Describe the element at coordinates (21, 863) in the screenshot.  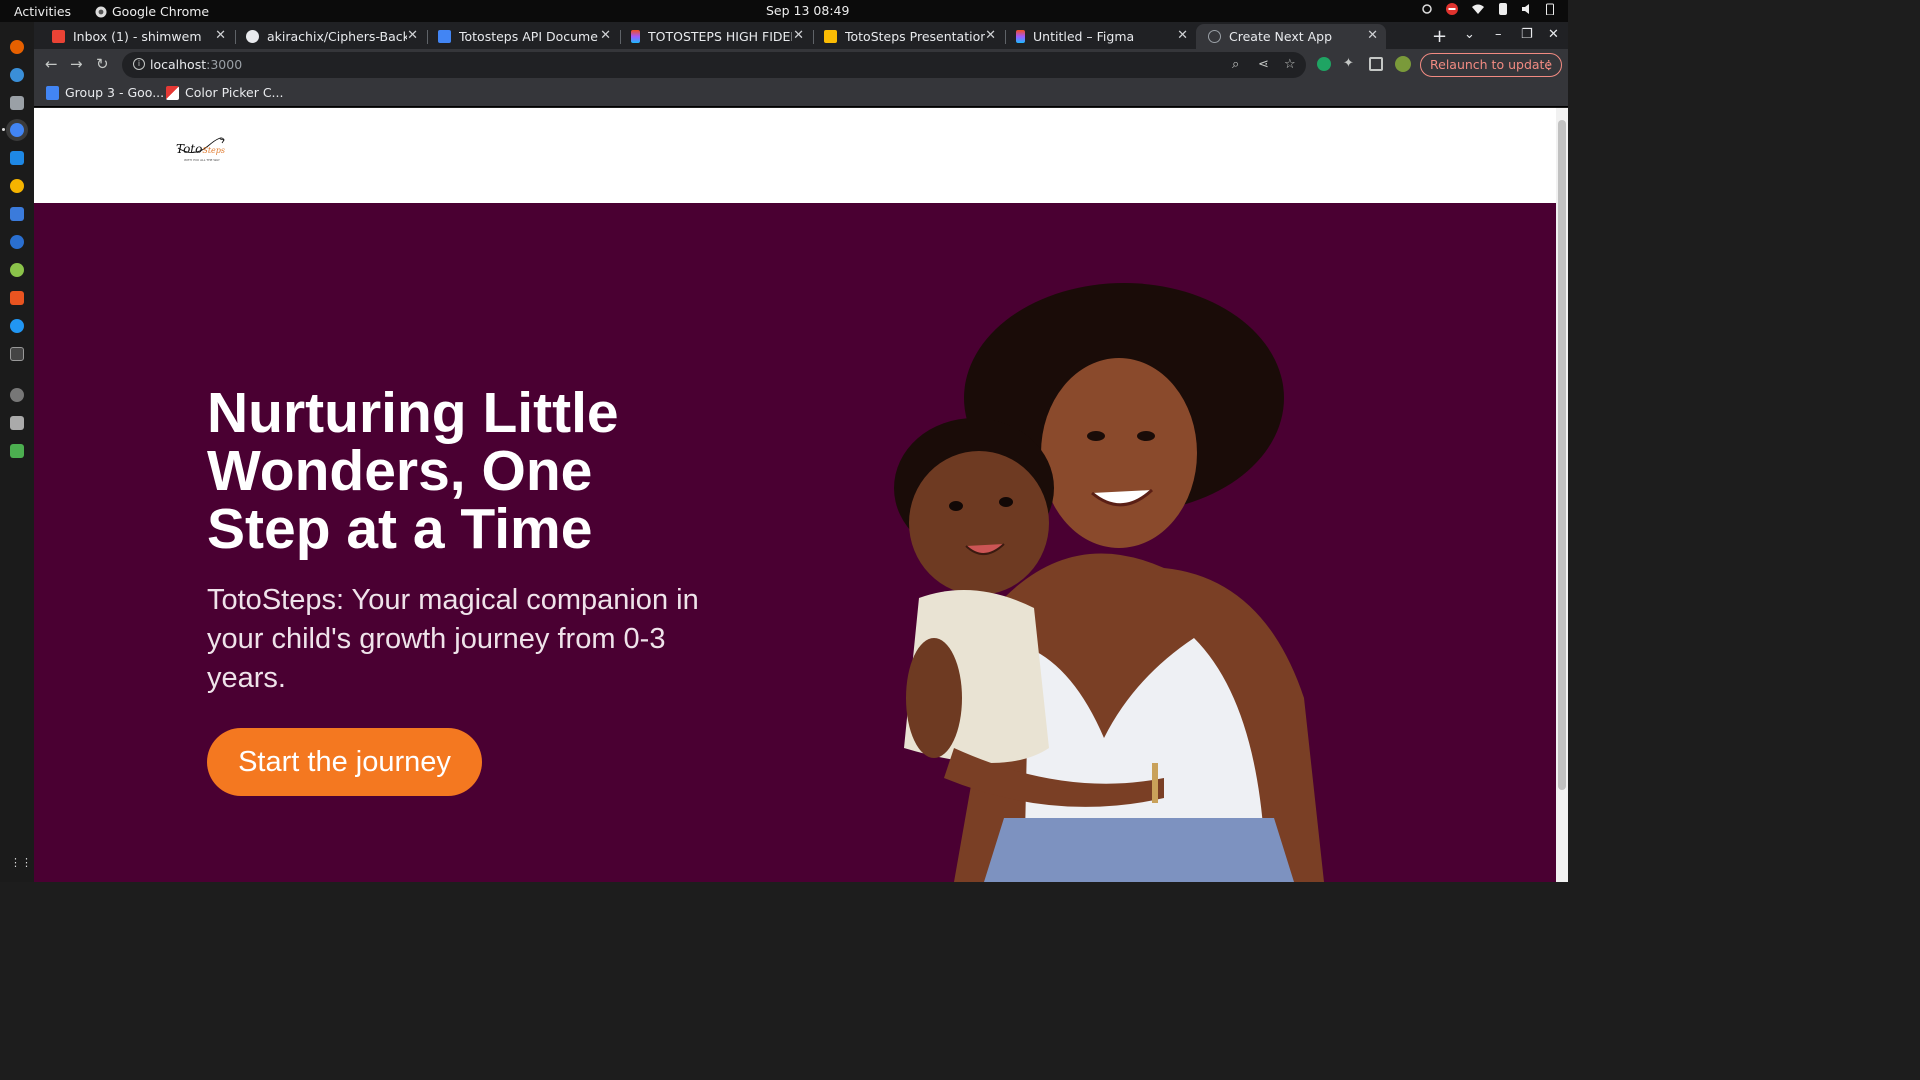
I see `show-apps-icon: ⋮⋮` at that location.